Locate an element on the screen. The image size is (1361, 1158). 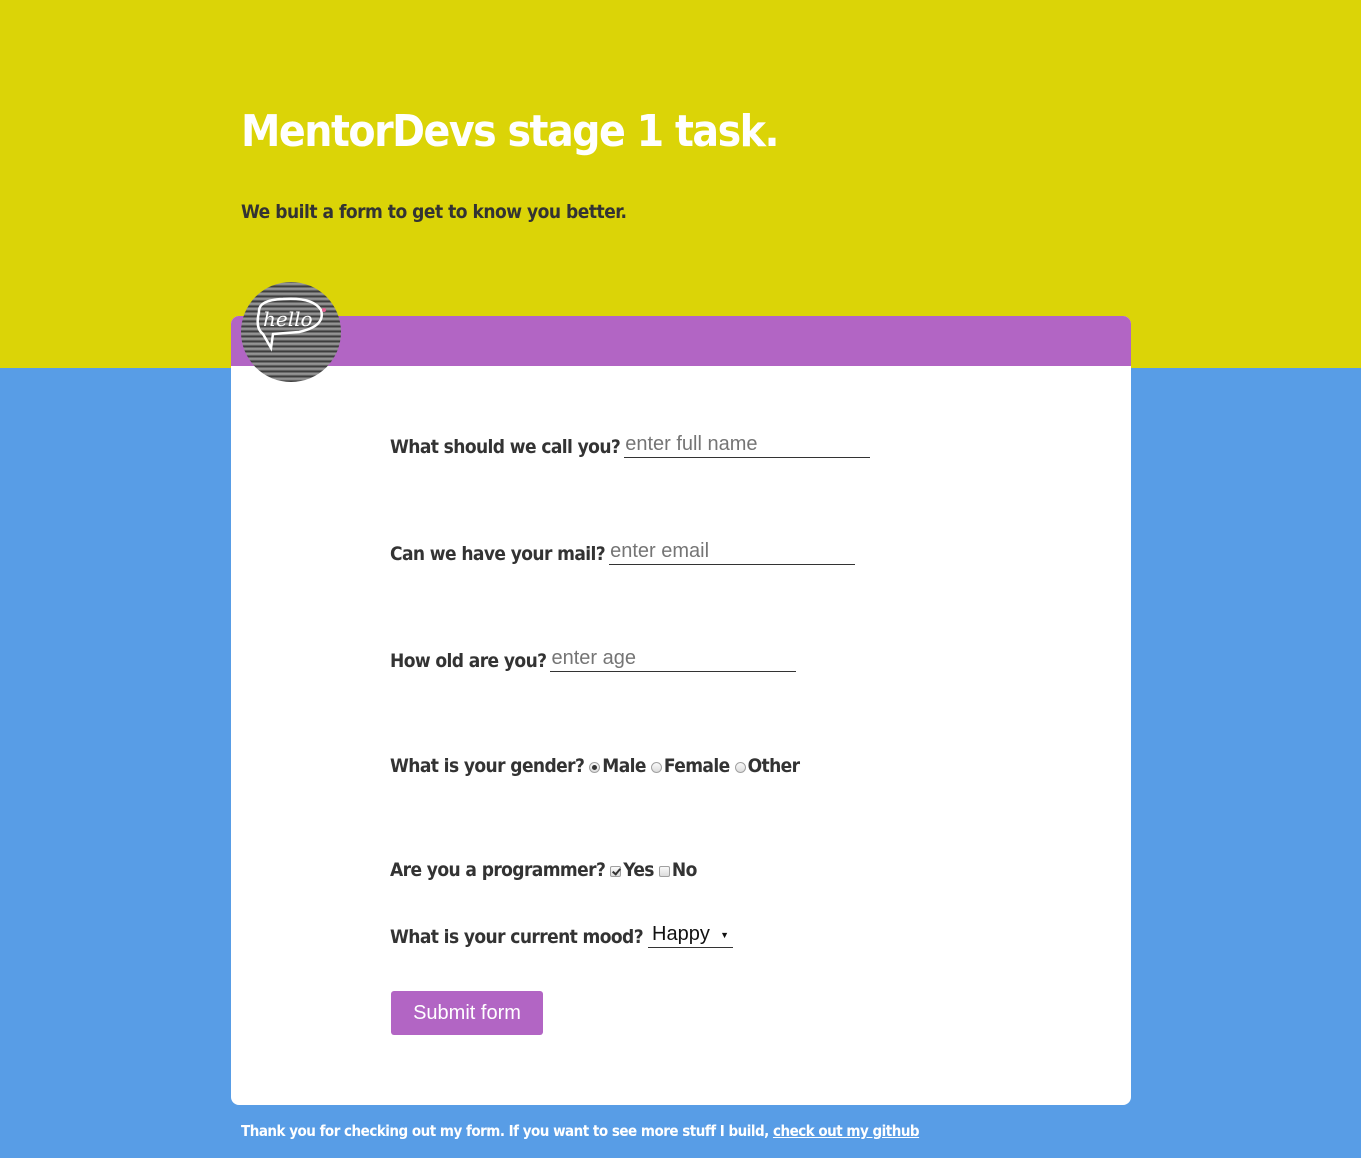
programmer-no-checkbox is located at coordinates (664, 871).